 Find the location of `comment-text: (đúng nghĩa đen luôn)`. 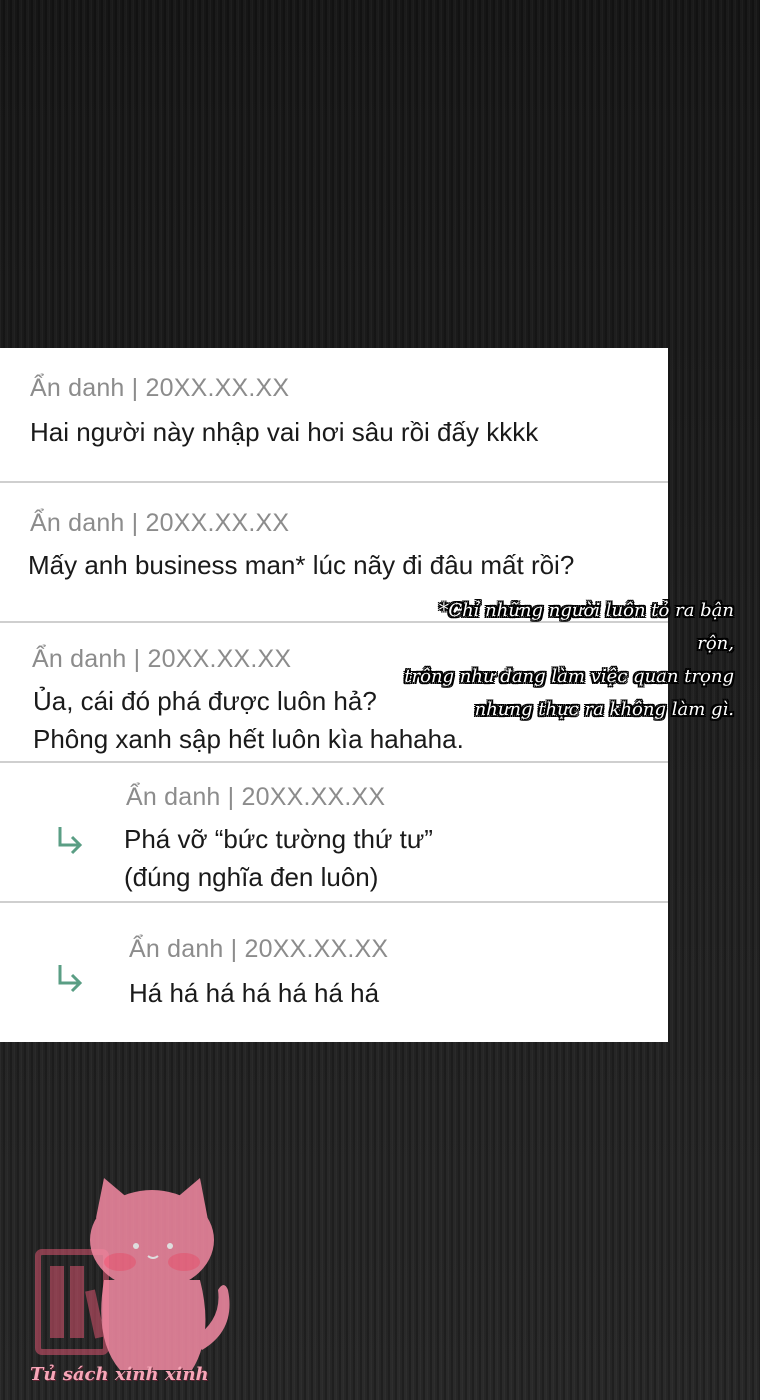

comment-text: (đúng nghĩa đen luôn) is located at coordinates (251, 877).